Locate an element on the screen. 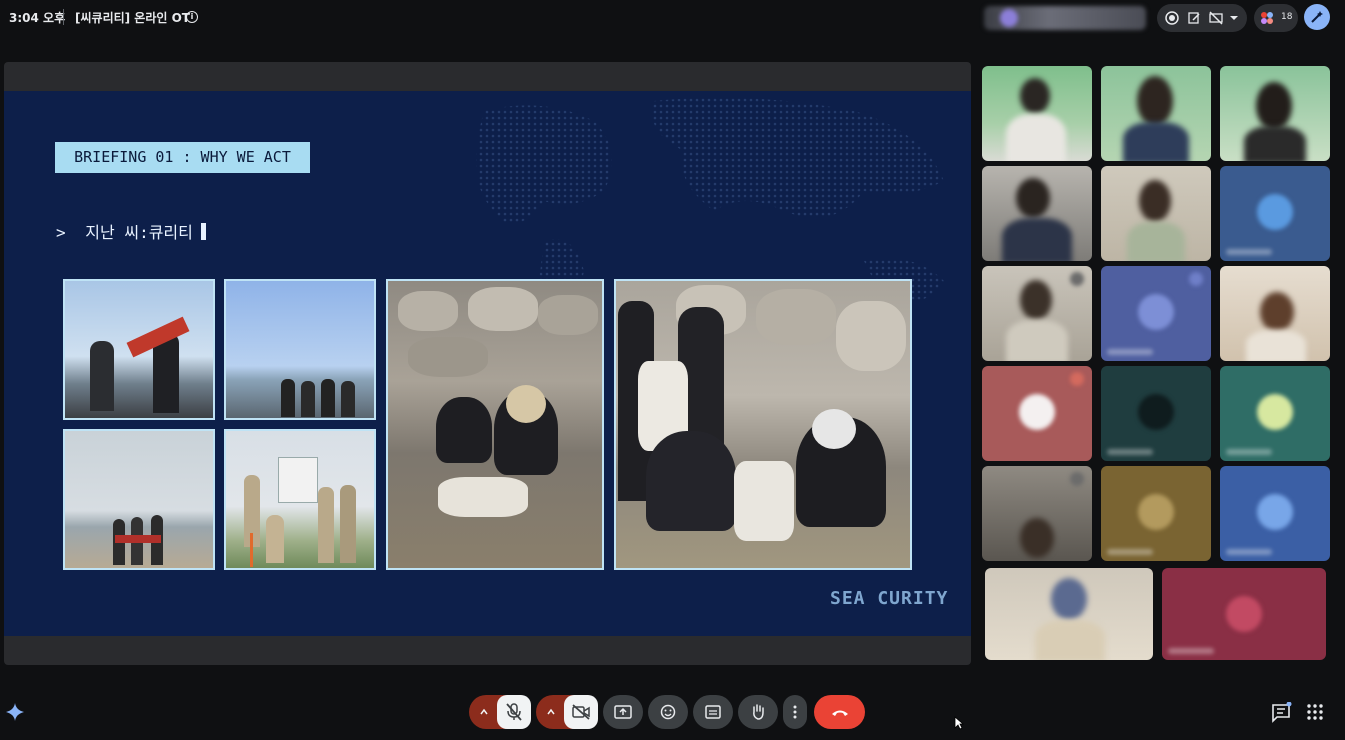  photo-team-signboard is located at coordinates (300, 499).